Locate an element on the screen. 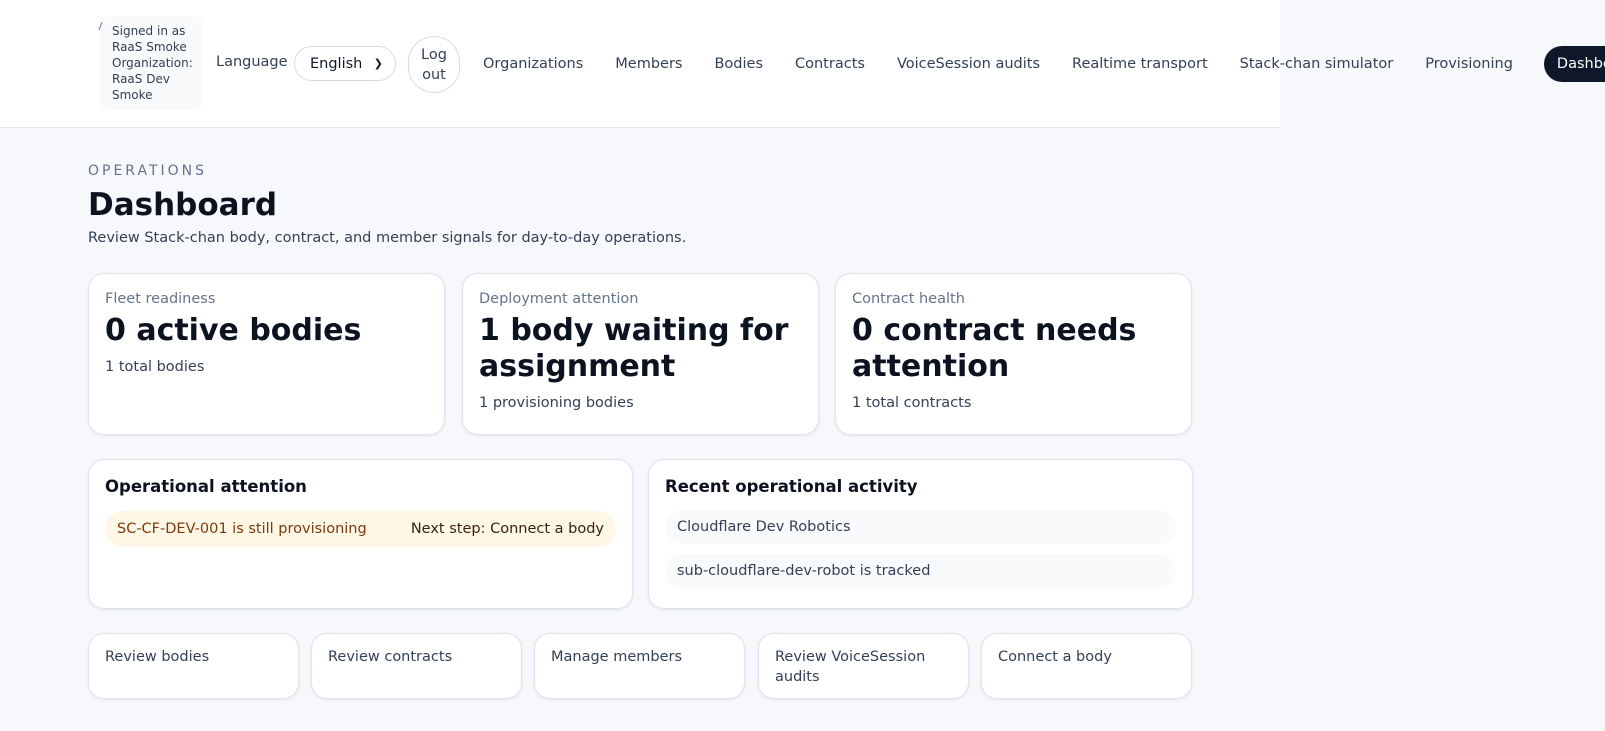  language-select: English ❯ is located at coordinates (345, 63).